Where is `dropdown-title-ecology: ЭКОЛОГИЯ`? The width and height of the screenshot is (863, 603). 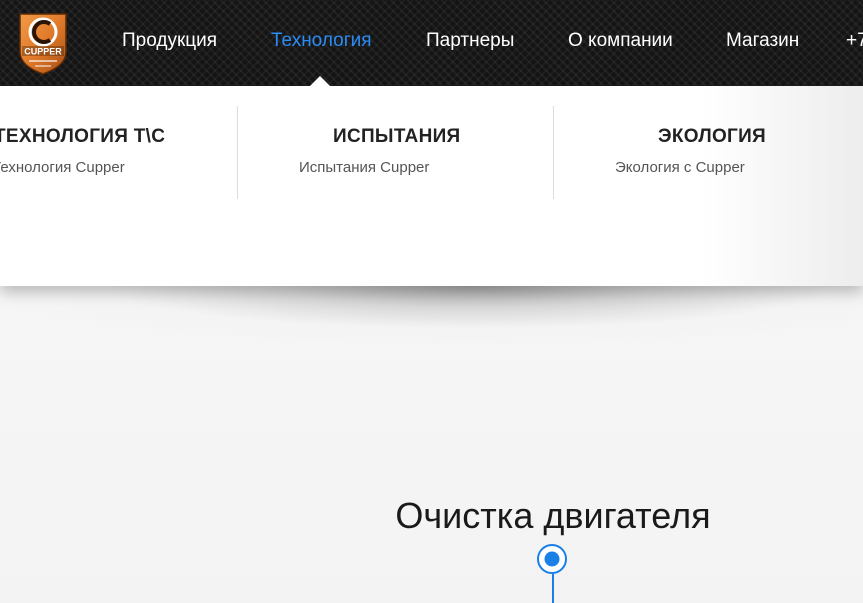
dropdown-title-ecology: ЭКОЛОГИЯ is located at coordinates (712, 137).